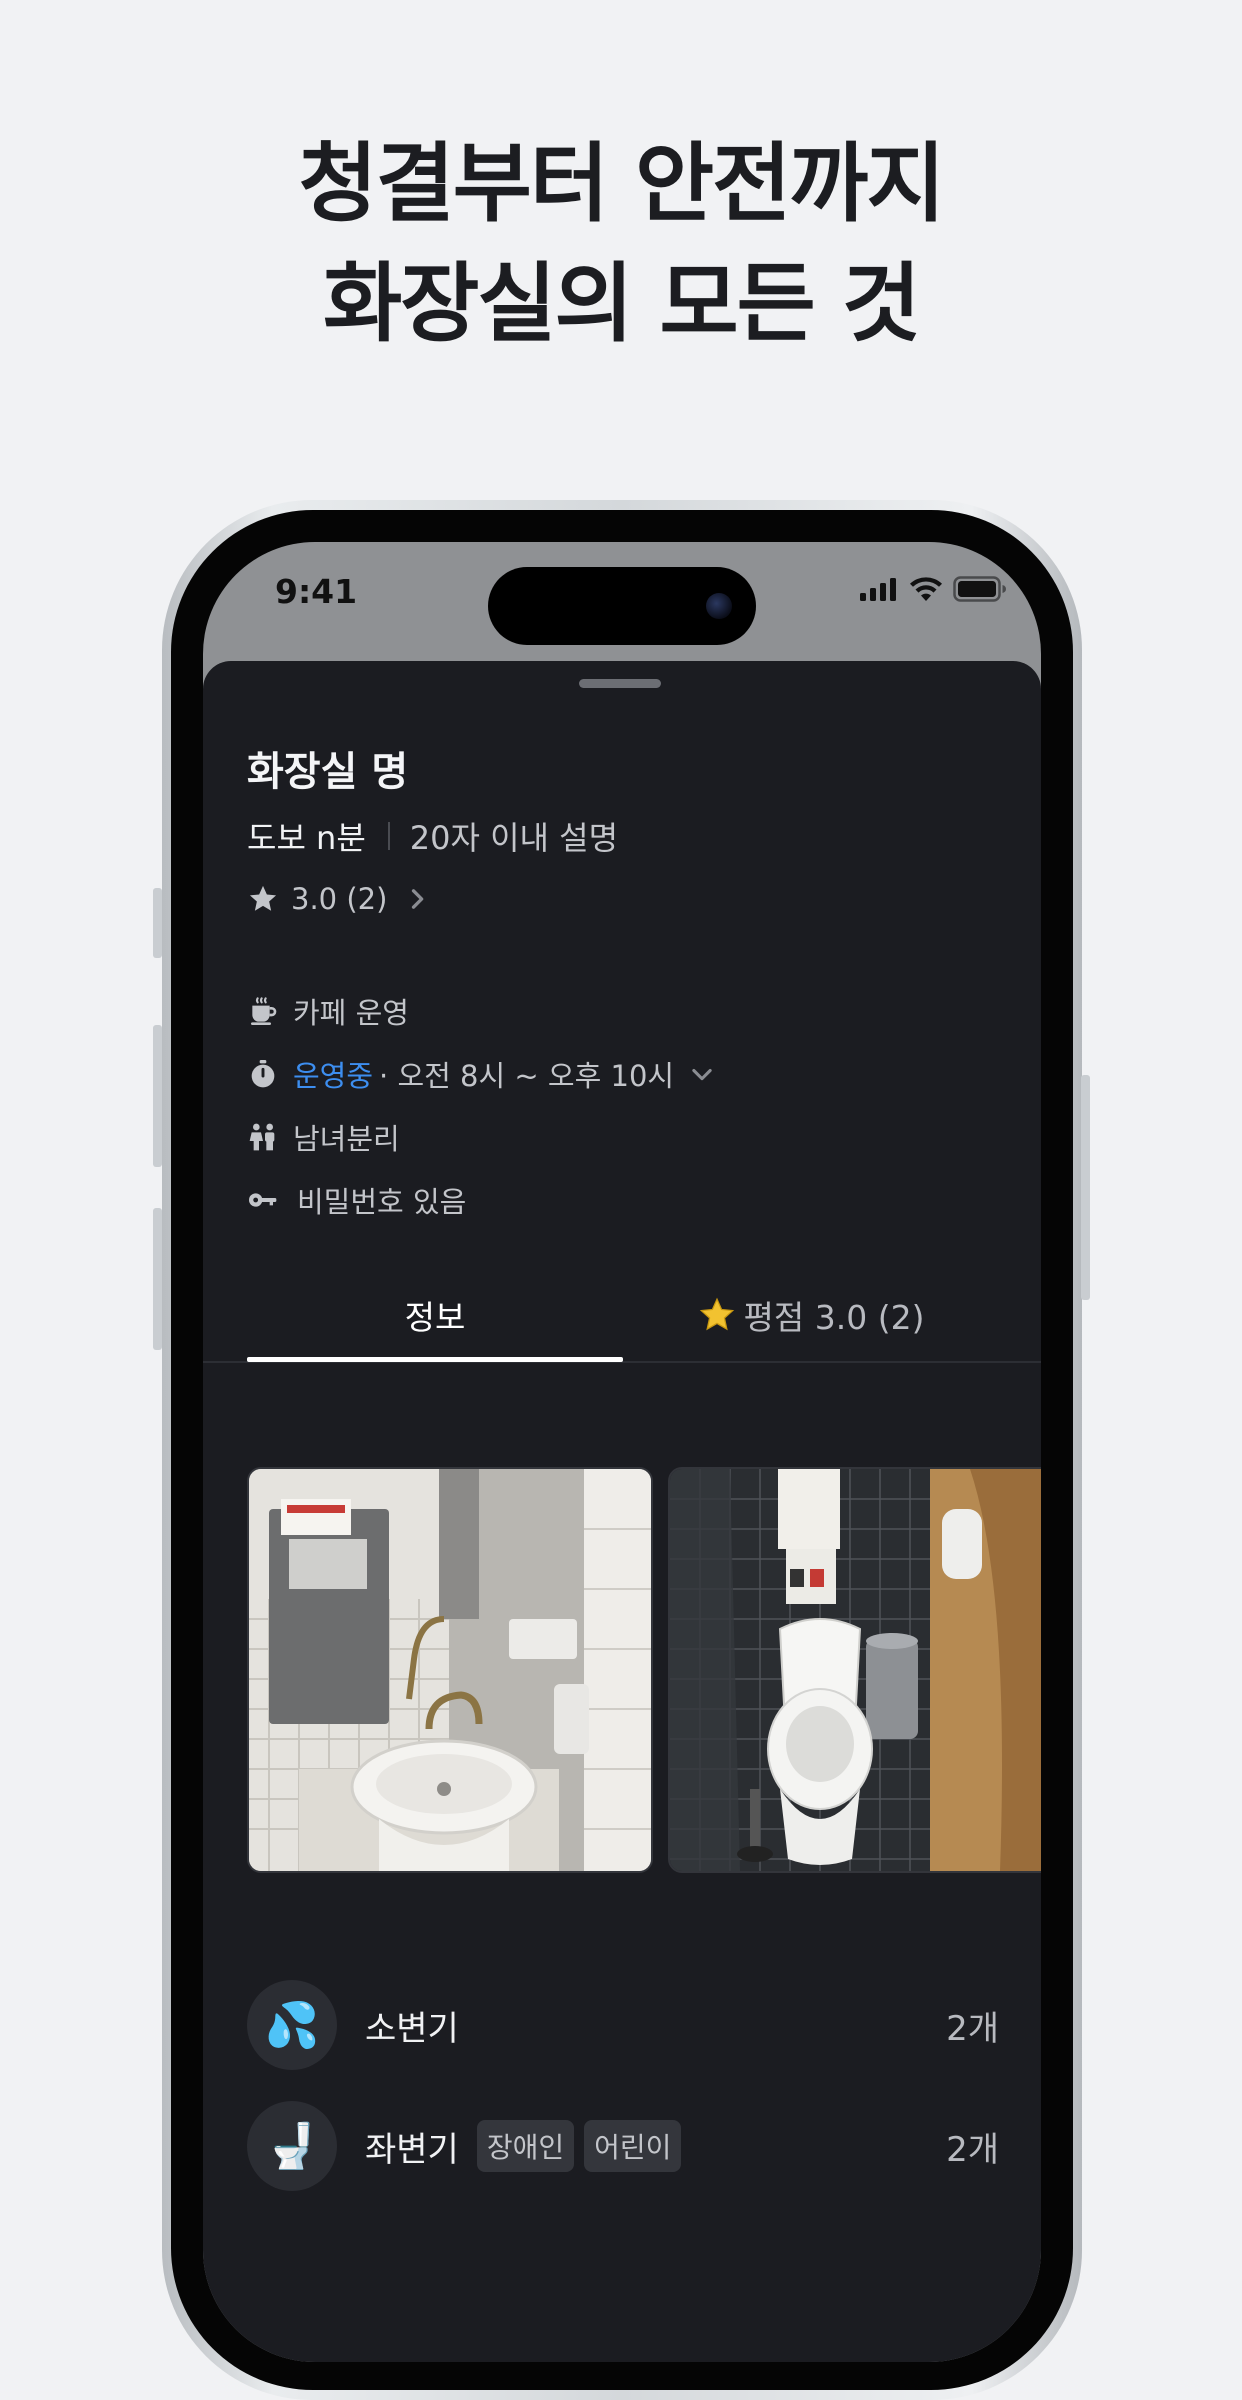 The height and width of the screenshot is (2400, 1242). I want to click on dynamic-island, so click(622, 606).